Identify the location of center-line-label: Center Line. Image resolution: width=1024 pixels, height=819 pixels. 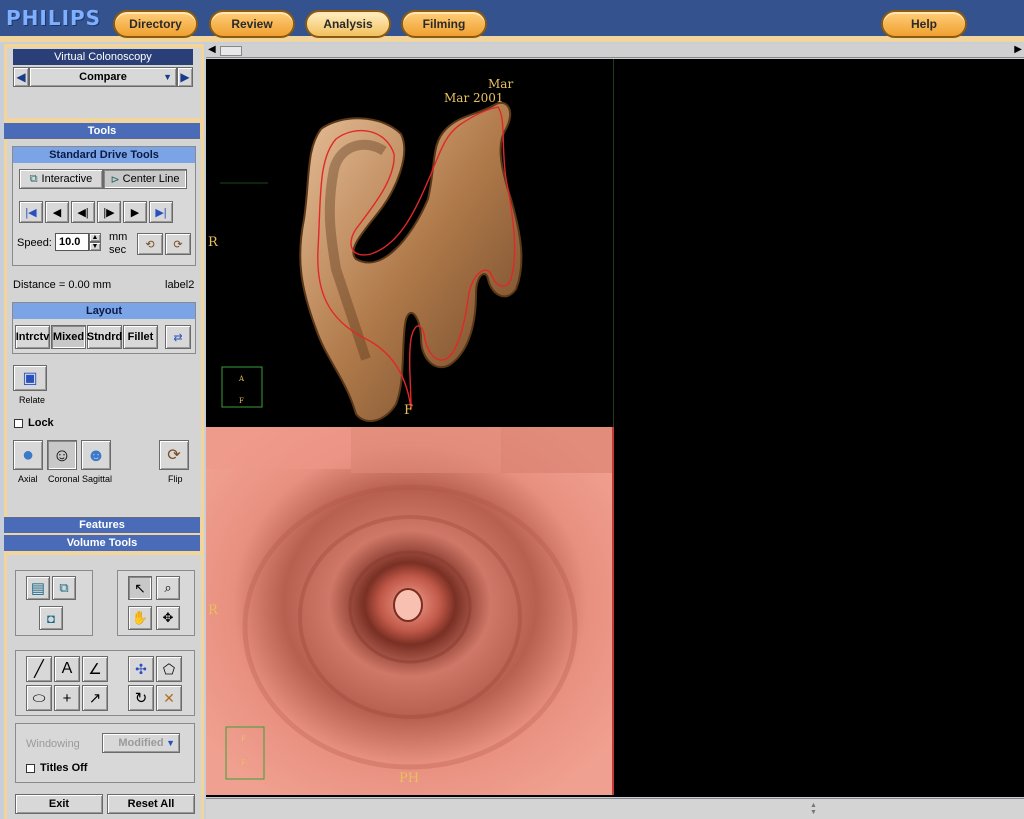
(151, 179).